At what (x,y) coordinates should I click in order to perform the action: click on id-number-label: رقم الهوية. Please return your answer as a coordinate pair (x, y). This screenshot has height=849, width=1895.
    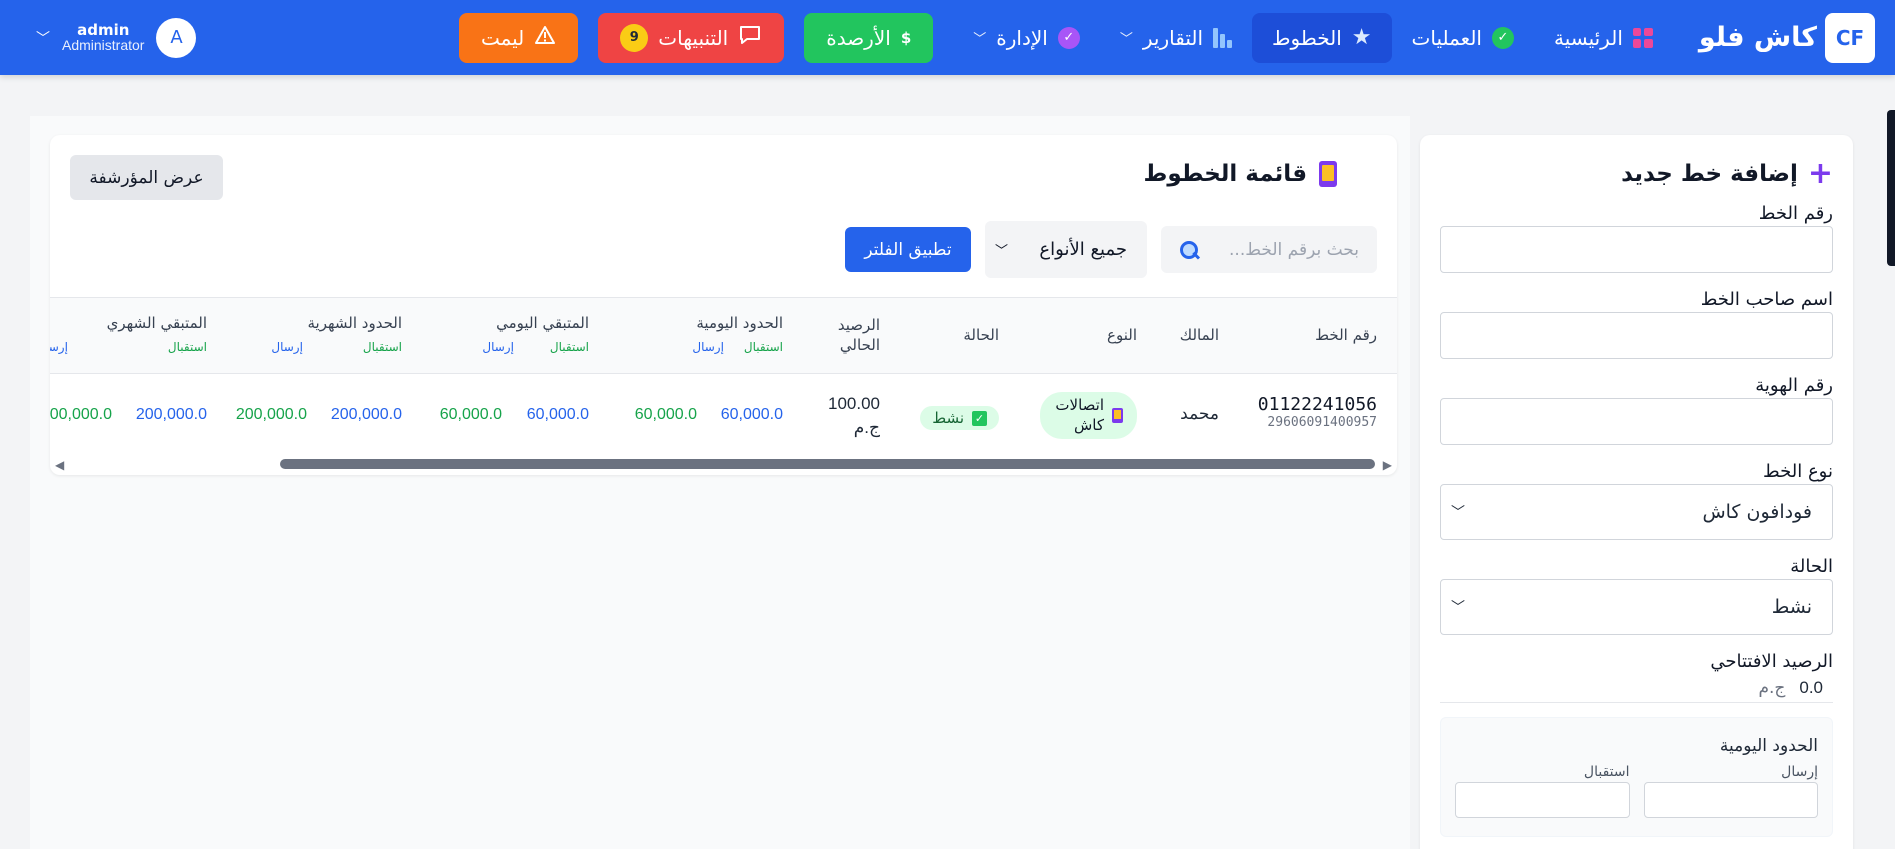
    Looking at the image, I should click on (1794, 385).